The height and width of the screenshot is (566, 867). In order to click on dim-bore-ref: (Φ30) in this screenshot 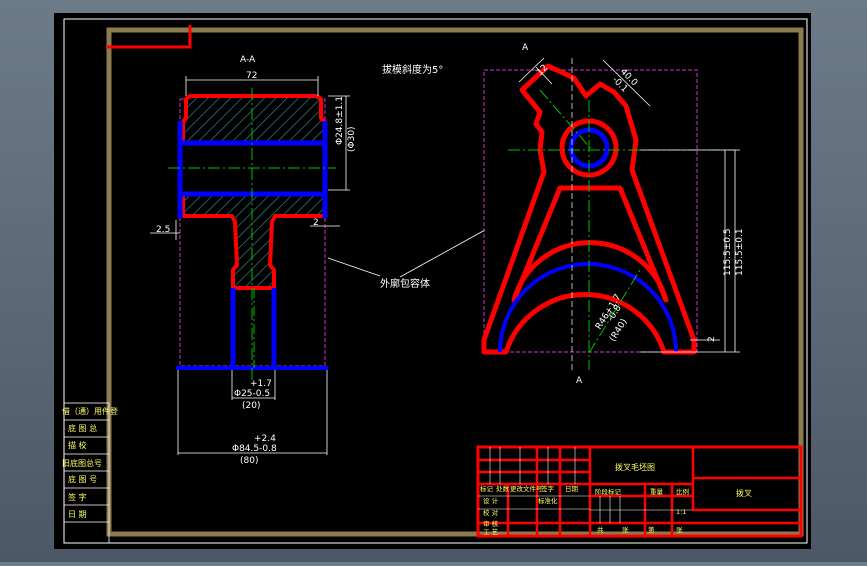, I will do `click(352, 139)`.